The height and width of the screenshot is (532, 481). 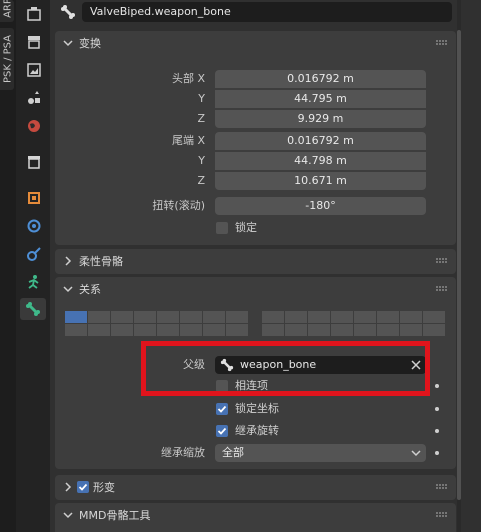 What do you see at coordinates (34, 282) in the screenshot?
I see `data-icon` at bounding box center [34, 282].